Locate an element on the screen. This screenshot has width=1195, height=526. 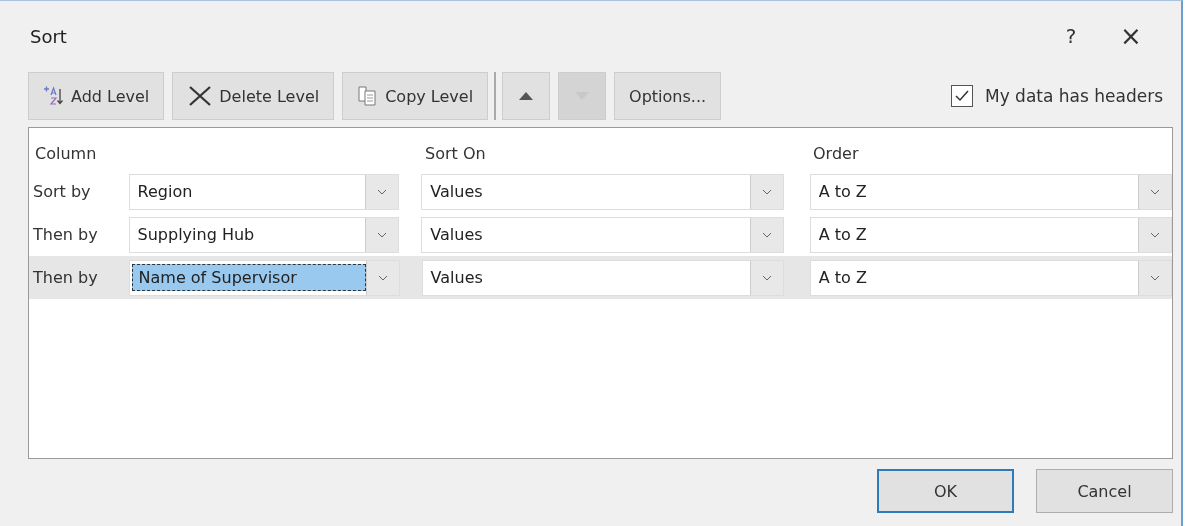
column-dropdown: Supplying Hub is located at coordinates (264, 234).